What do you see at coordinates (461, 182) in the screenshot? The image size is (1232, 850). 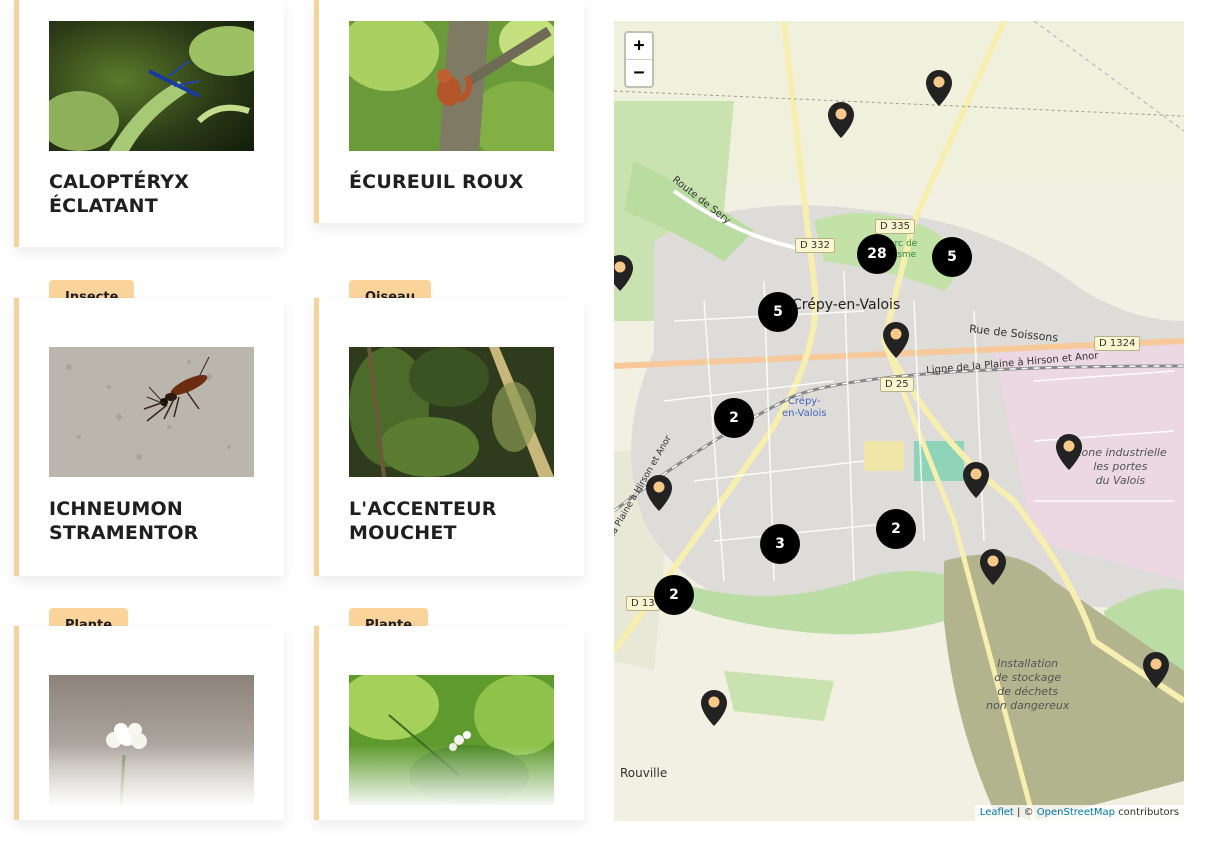 I see `species-title: ÉCUREUIL ROUX` at bounding box center [461, 182].